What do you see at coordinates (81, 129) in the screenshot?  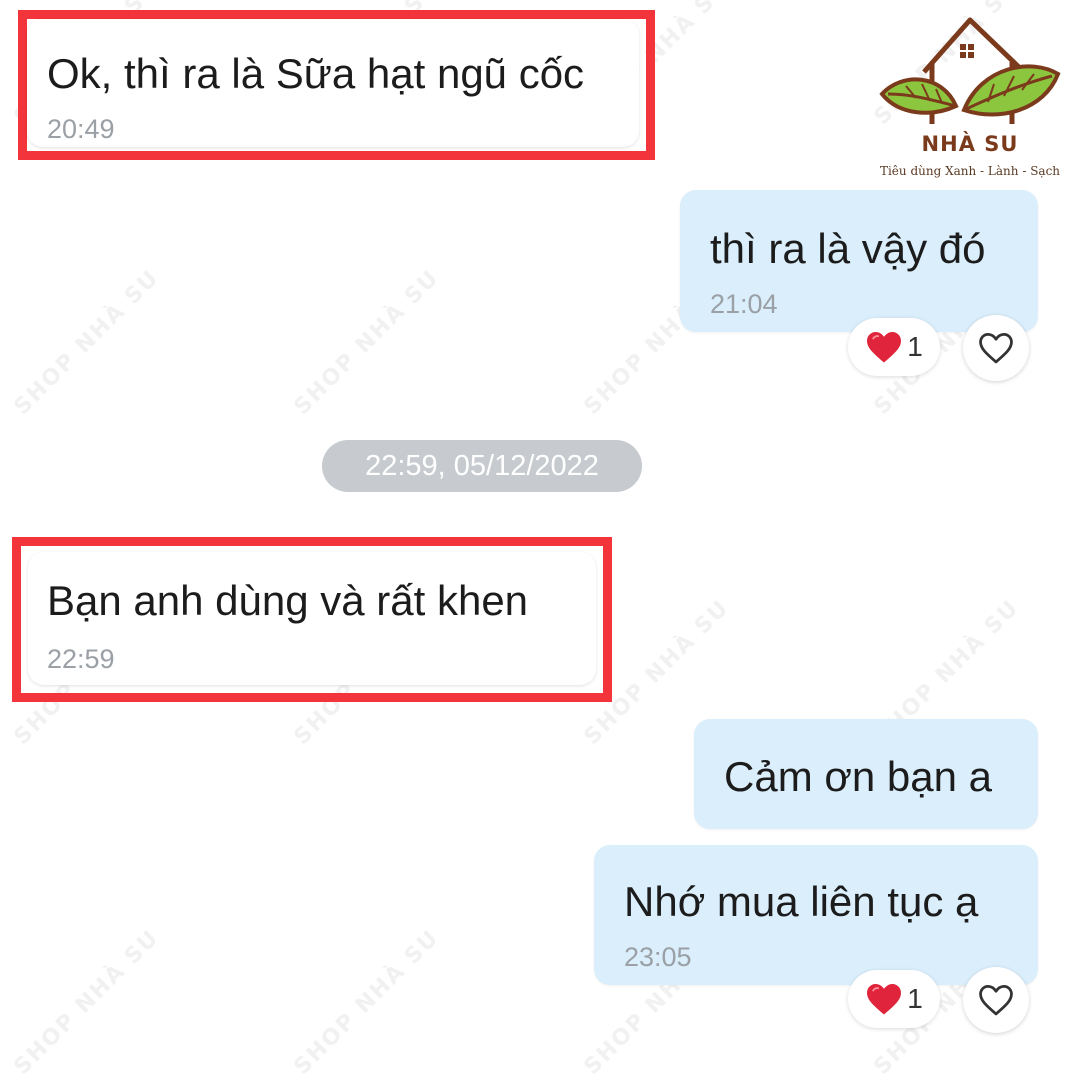 I see `message-time: 20:49` at bounding box center [81, 129].